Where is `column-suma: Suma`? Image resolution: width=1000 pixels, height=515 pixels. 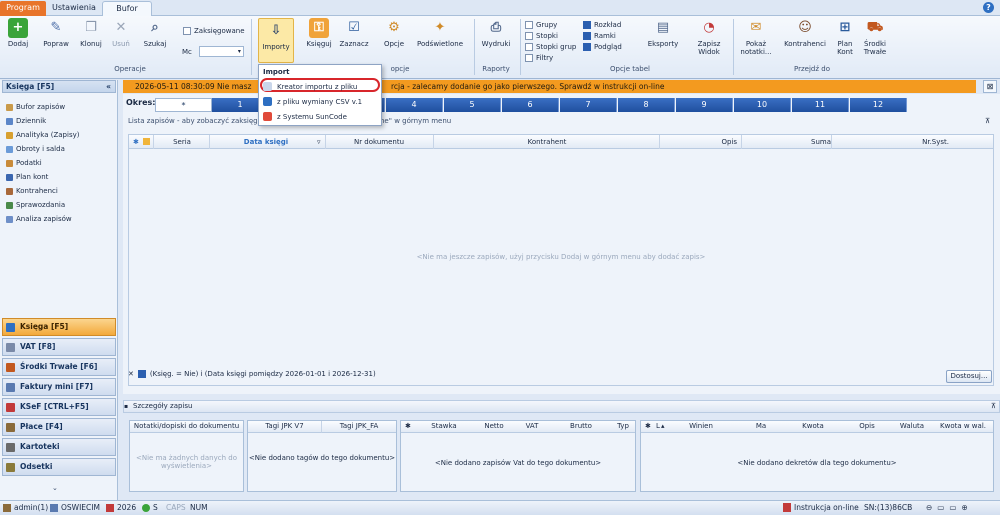 column-suma: Suma is located at coordinates (787, 142).